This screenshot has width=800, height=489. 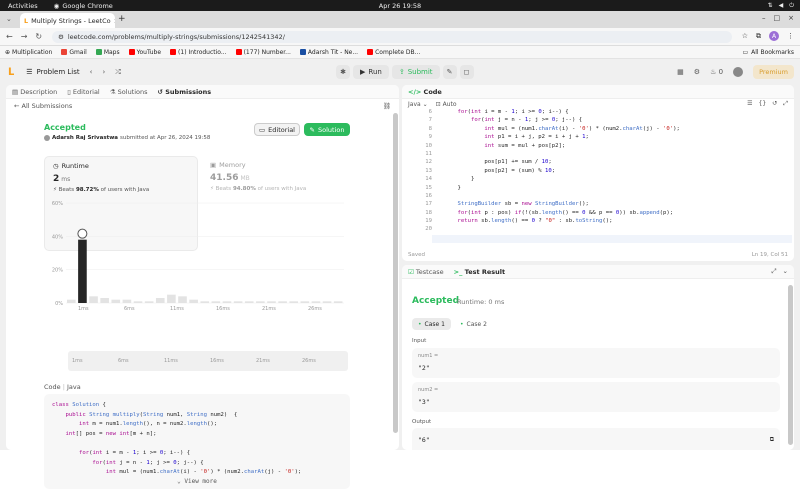 What do you see at coordinates (777, 18) in the screenshot?
I see `maximize-icon: □` at bounding box center [777, 18].